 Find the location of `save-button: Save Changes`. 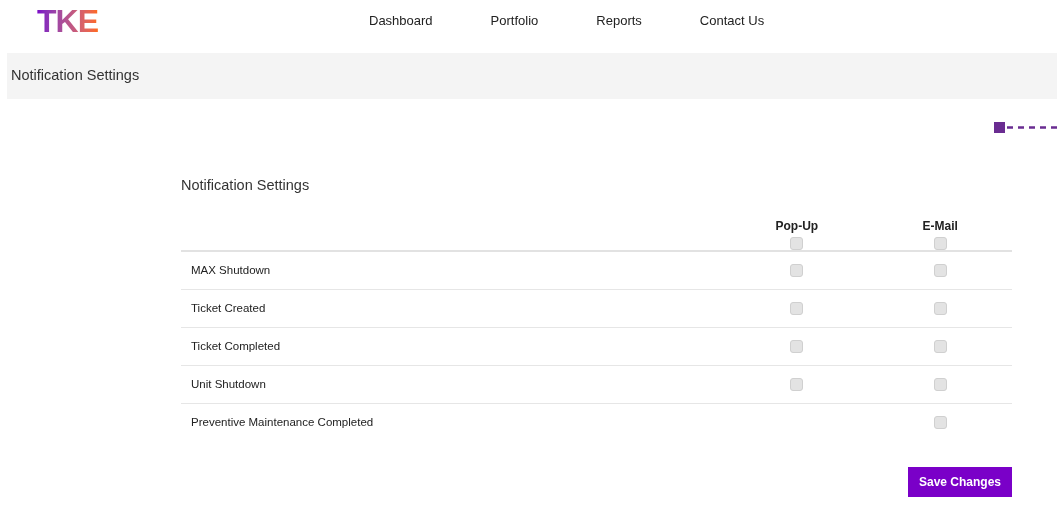

save-button: Save Changes is located at coordinates (959, 481).